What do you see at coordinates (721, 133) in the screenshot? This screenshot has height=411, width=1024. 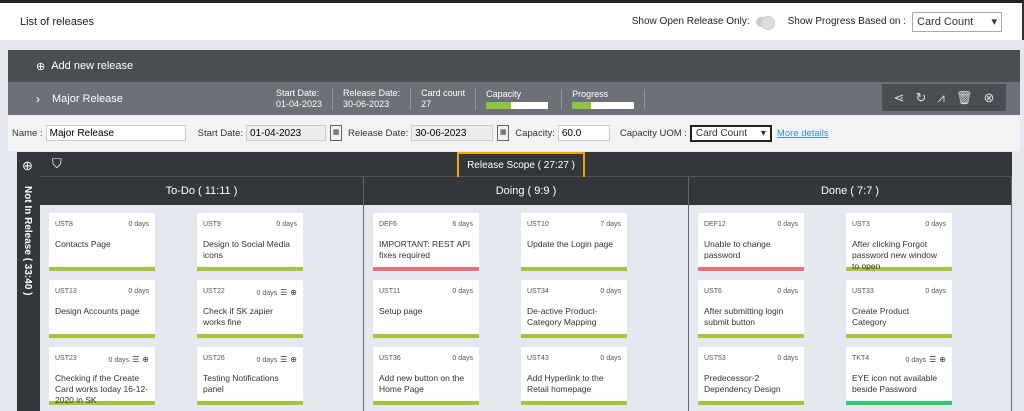 I see `uom-value: Card Count` at bounding box center [721, 133].